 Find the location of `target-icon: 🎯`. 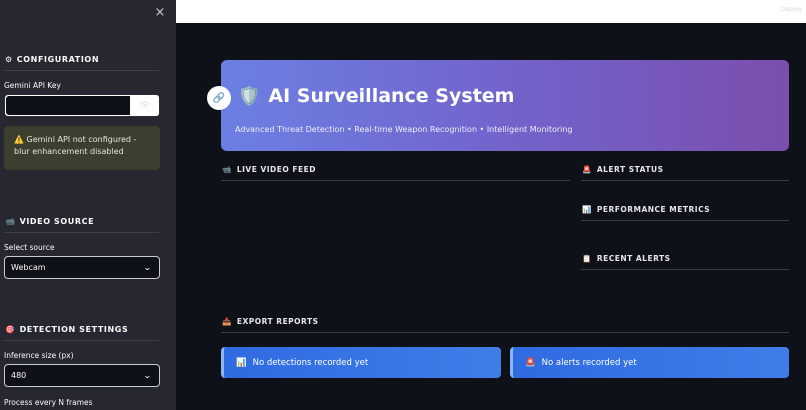

target-icon: 🎯 is located at coordinates (10, 329).